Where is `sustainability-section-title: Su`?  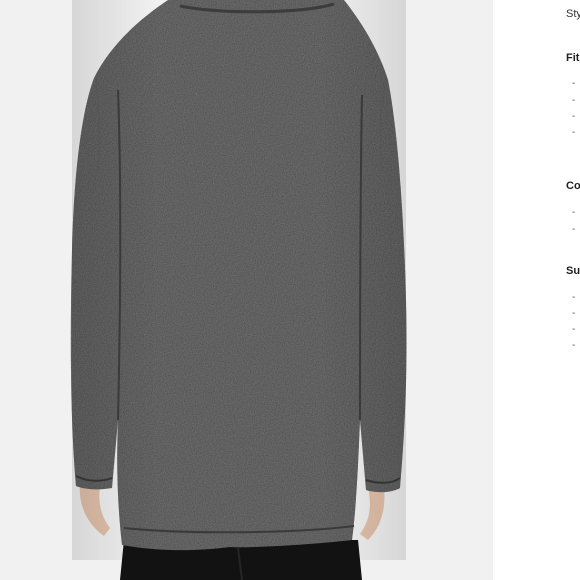 sustainability-section-title: Su is located at coordinates (573, 271).